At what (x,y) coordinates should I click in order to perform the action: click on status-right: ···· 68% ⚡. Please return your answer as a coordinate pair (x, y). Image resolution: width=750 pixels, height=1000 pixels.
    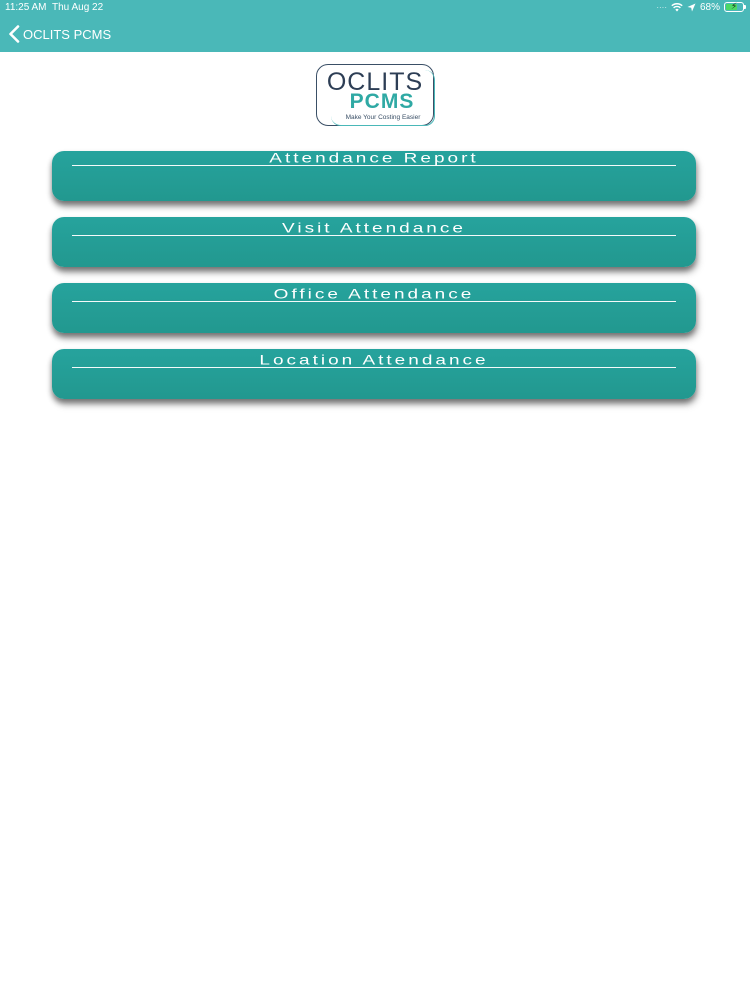
    Looking at the image, I should click on (701, 7).